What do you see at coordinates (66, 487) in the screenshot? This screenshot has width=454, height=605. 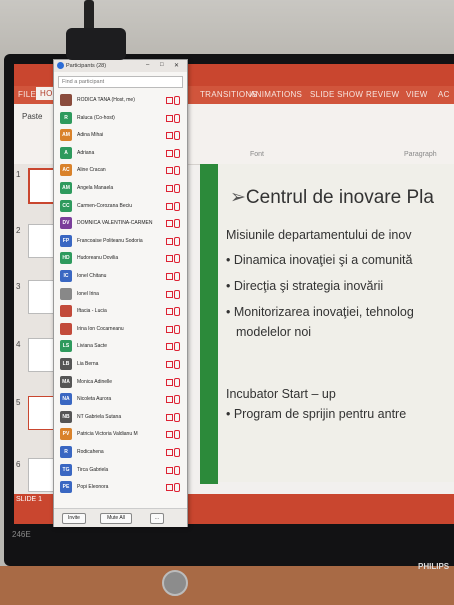 I see `avatar: PE` at bounding box center [66, 487].